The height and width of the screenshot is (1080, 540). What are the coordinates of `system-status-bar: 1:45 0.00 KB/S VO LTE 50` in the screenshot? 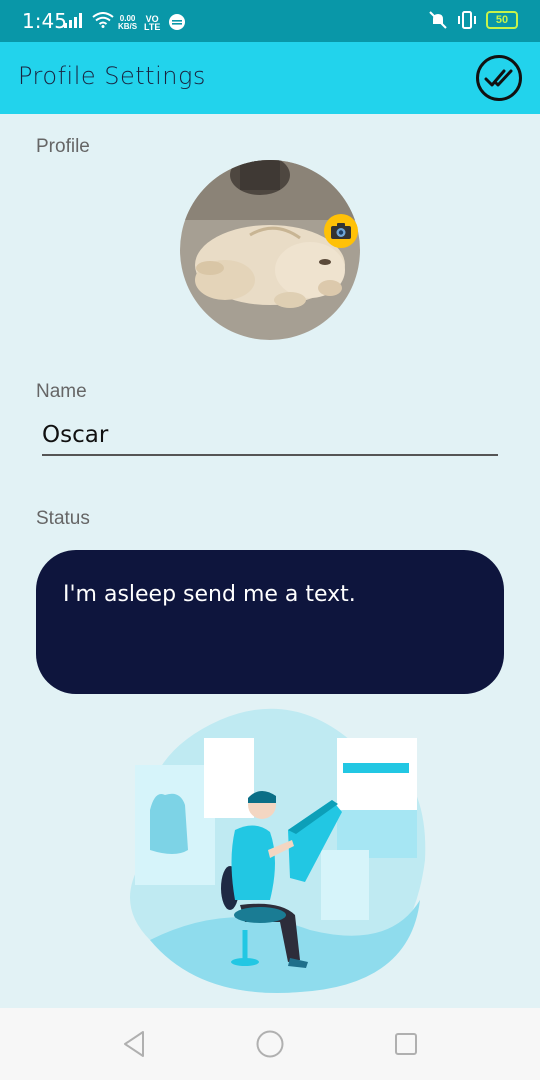 It's located at (270, 21).